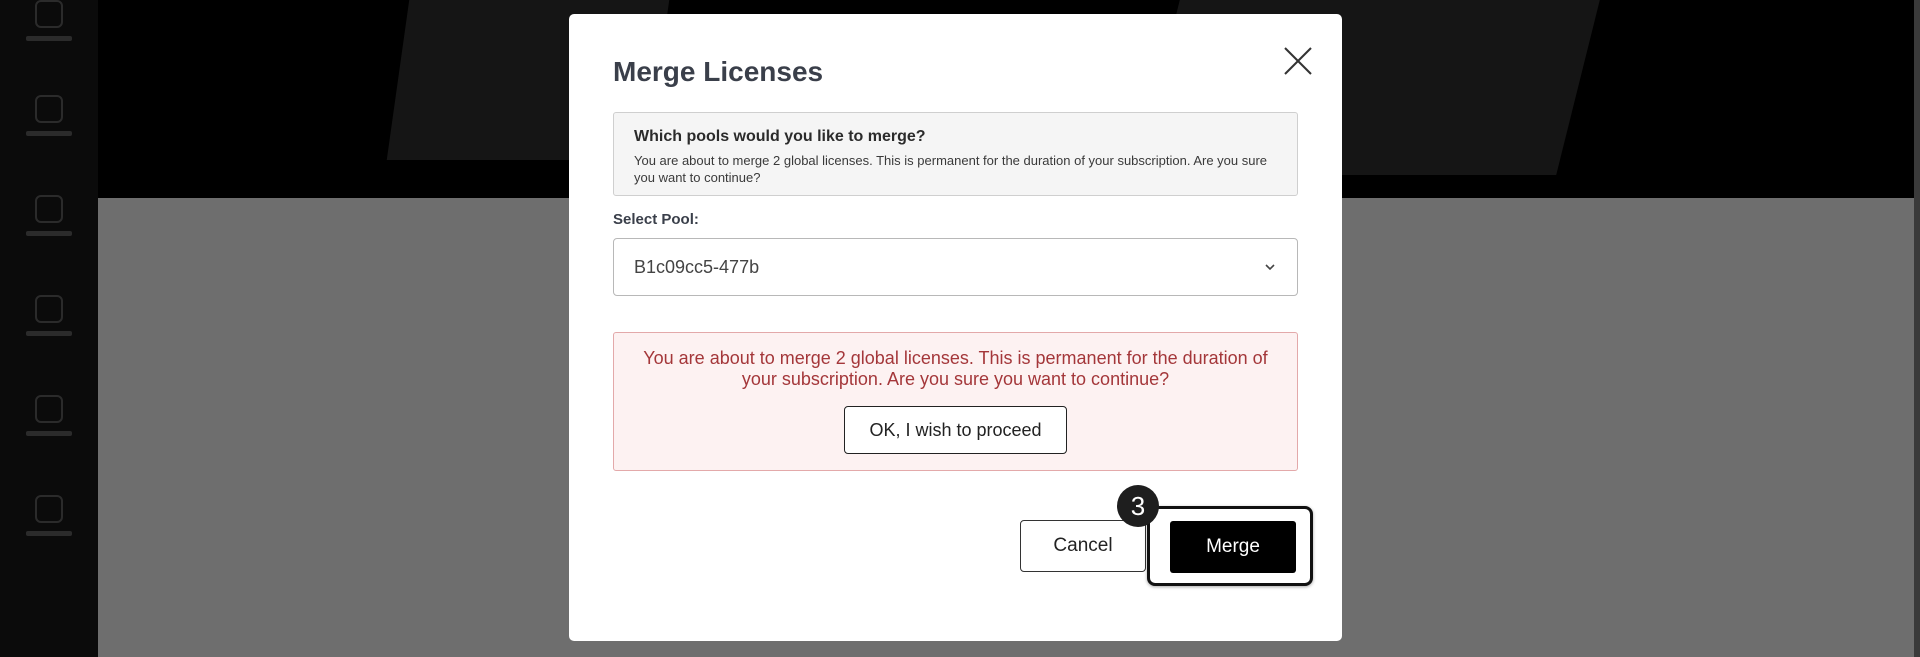 The image size is (1920, 657). Describe the element at coordinates (697, 266) in the screenshot. I see `select-pool-value: B1c09cc5-477b` at that location.